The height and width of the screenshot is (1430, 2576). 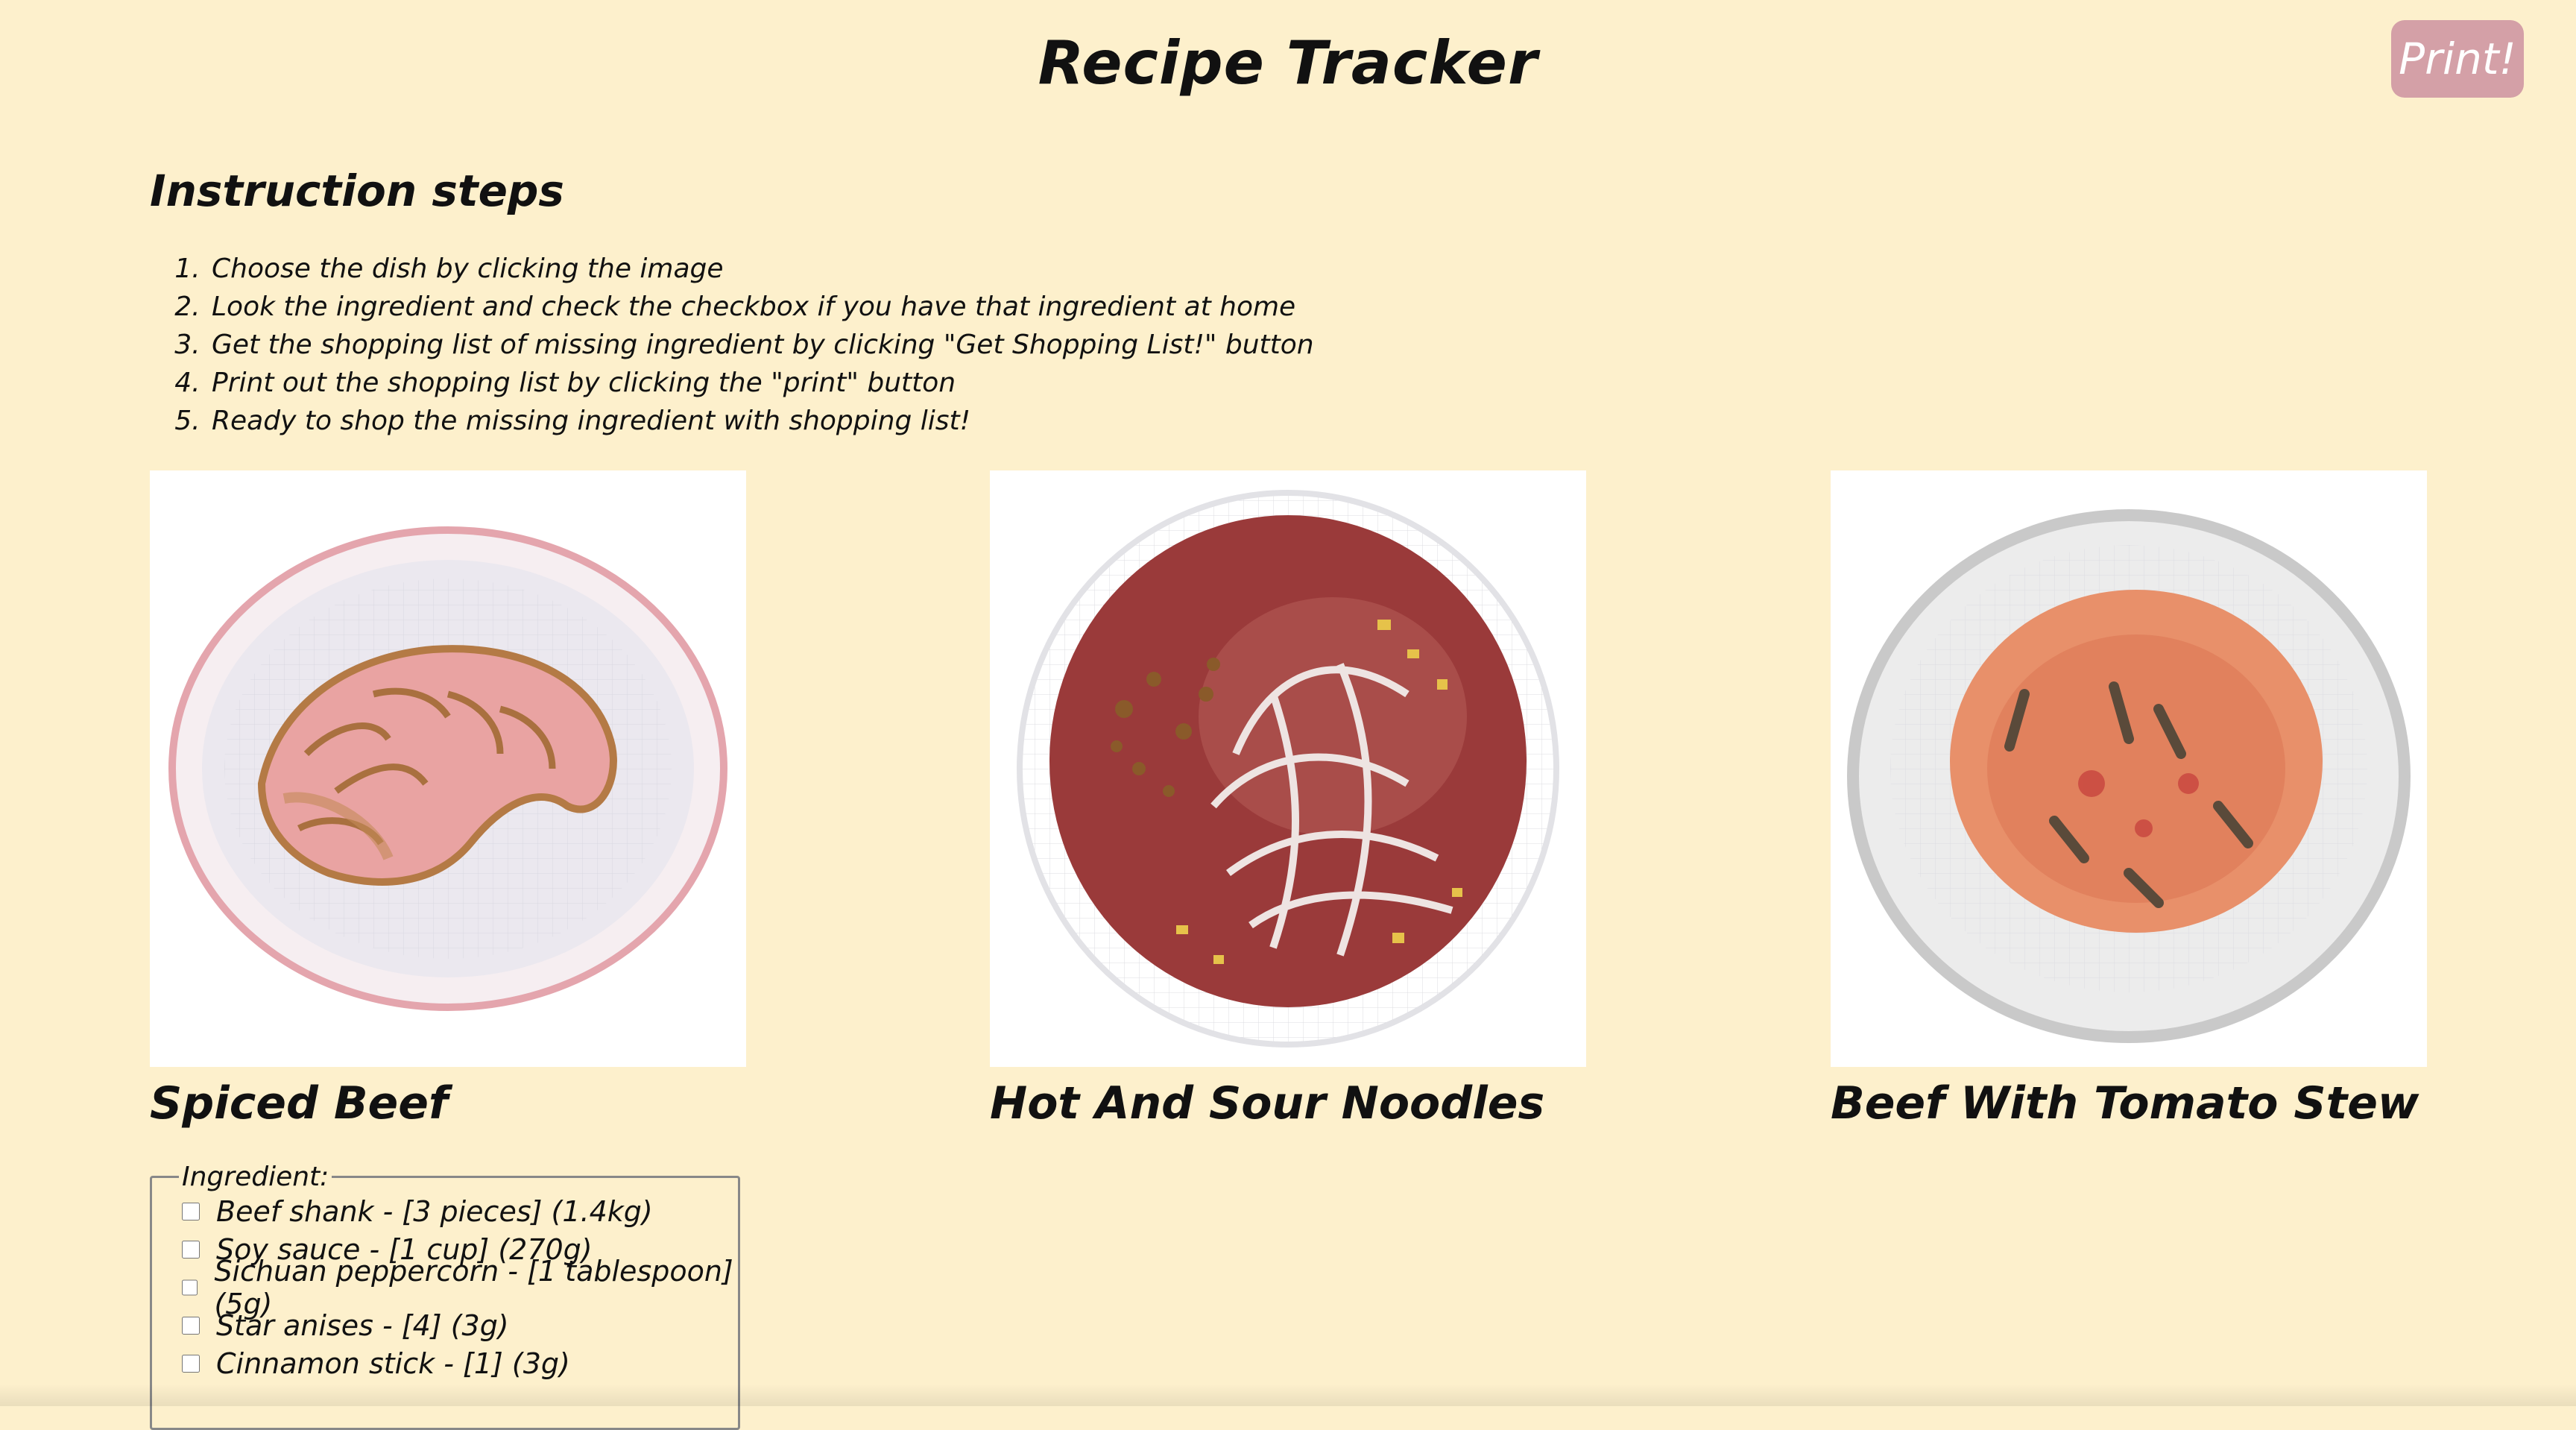 I want to click on dish-name: Spiced Beef, so click(x=299, y=1103).